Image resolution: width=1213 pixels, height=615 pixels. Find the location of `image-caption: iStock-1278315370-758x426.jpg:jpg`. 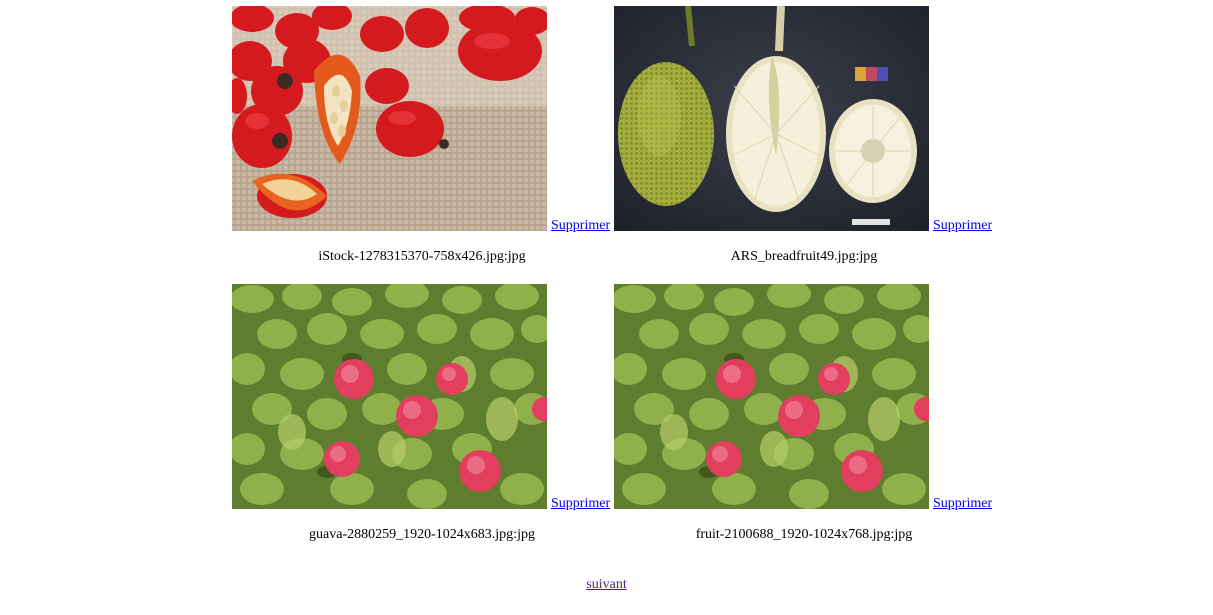

image-caption: iStock-1278315370-758x426.jpg:jpg is located at coordinates (422, 256).